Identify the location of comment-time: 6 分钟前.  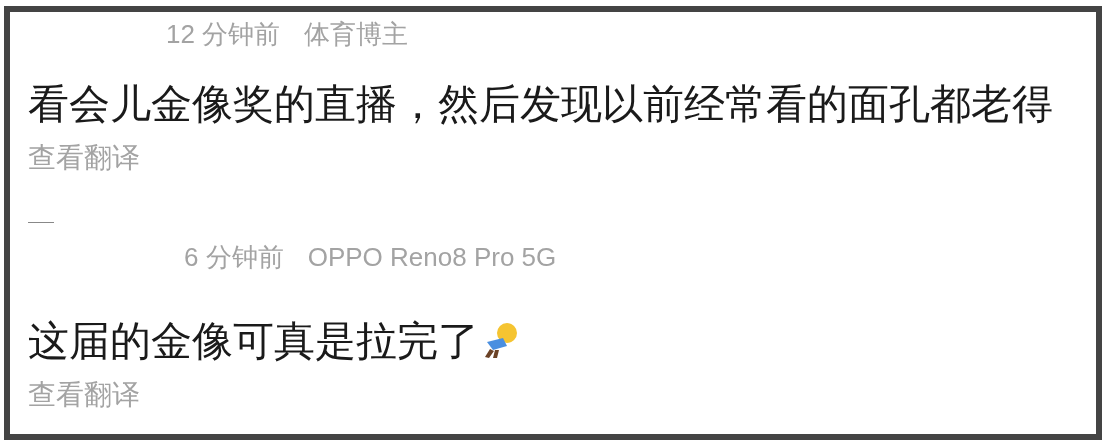
(234, 257).